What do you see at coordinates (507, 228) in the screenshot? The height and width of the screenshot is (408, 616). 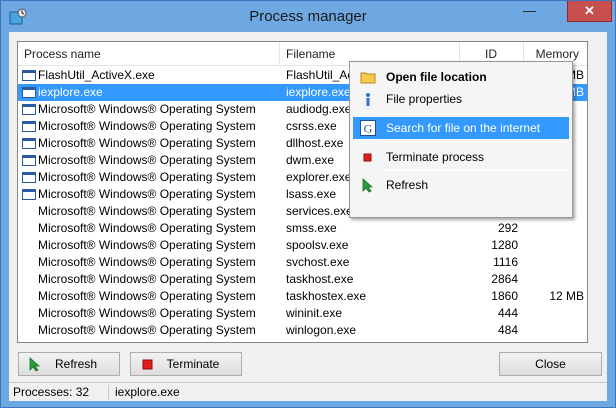 I see `id-cell: 292` at bounding box center [507, 228].